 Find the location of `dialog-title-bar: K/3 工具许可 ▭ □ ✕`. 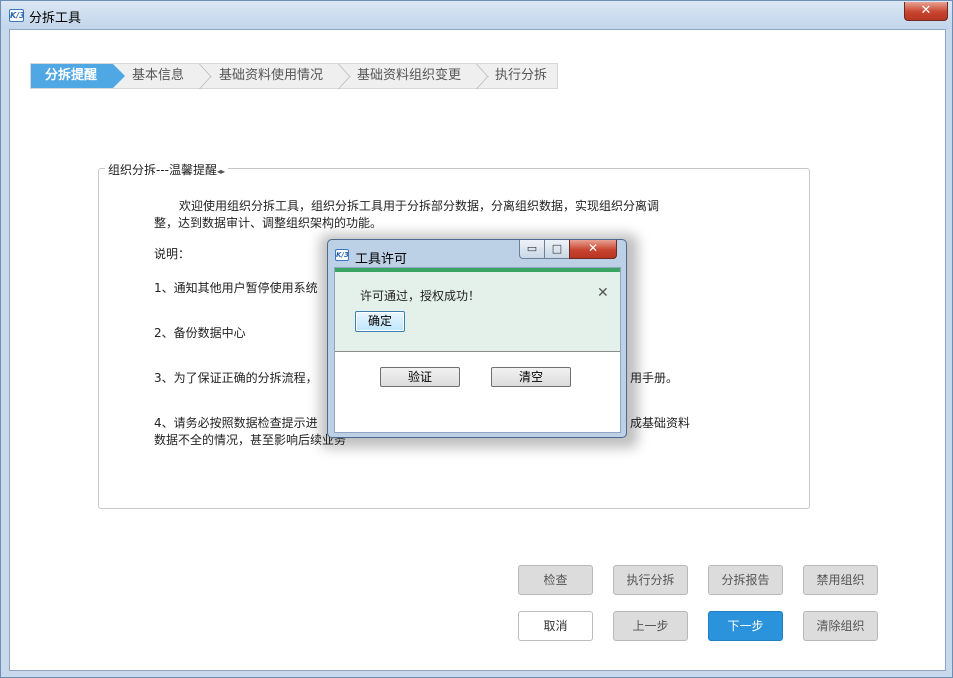

dialog-title-bar: K/3 工具许可 ▭ □ ✕ is located at coordinates (477, 253).